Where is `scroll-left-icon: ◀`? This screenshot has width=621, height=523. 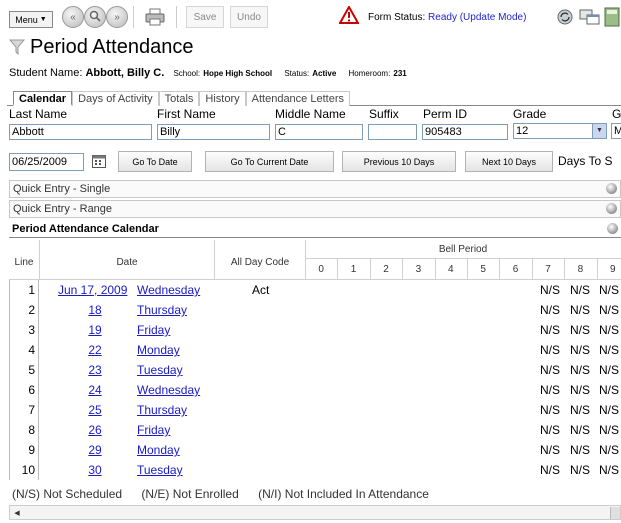 scroll-left-icon: ◀ is located at coordinates (17, 513).